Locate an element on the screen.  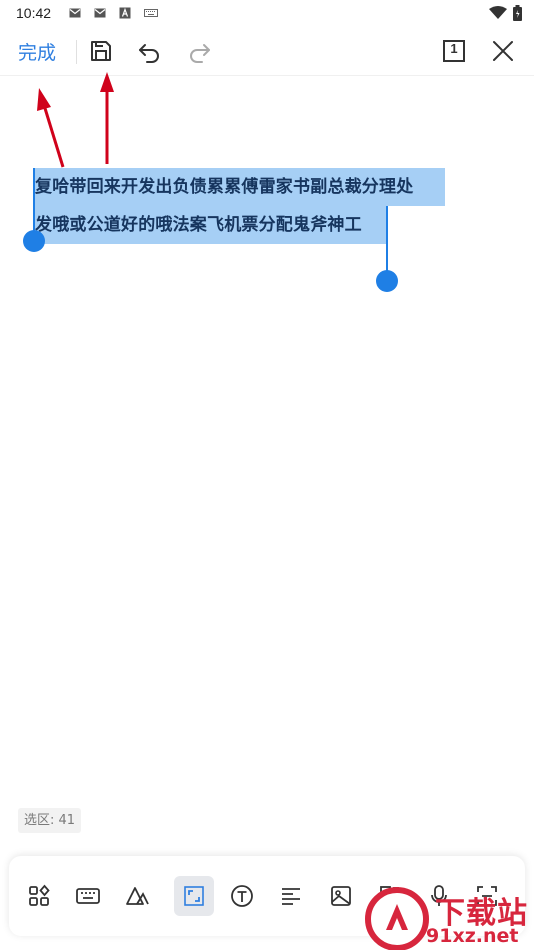
text-line-1: 复哈带回来开发出负债累累傅雷家书副总裁分理处 is located at coordinates (239, 187).